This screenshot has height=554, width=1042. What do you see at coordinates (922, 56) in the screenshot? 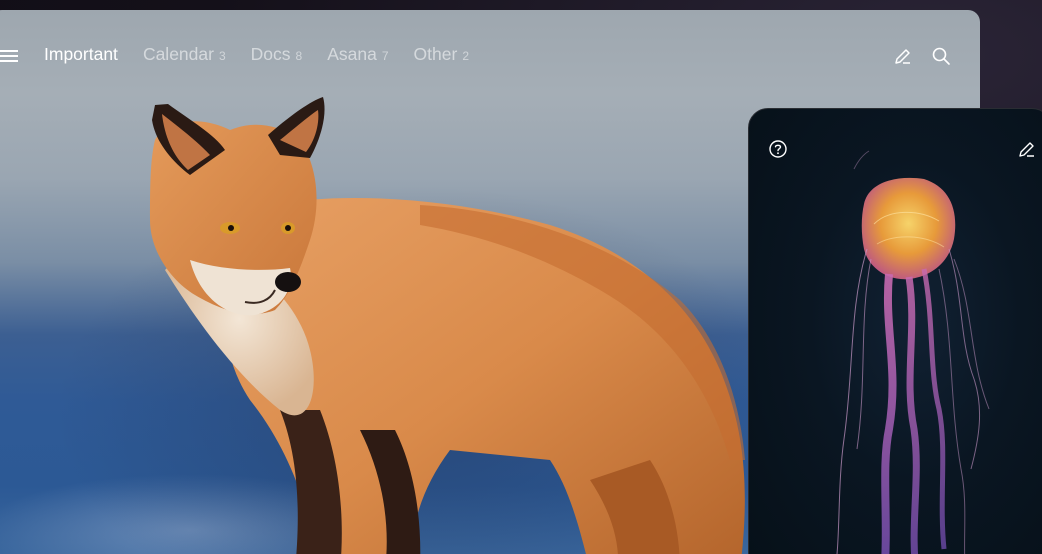
I see `top-actions` at bounding box center [922, 56].